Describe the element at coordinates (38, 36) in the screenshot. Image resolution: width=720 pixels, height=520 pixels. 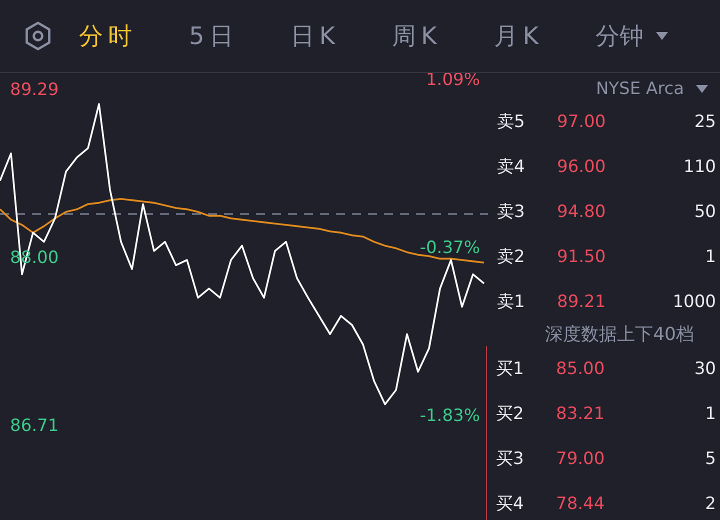
I see `settings-icon` at that location.